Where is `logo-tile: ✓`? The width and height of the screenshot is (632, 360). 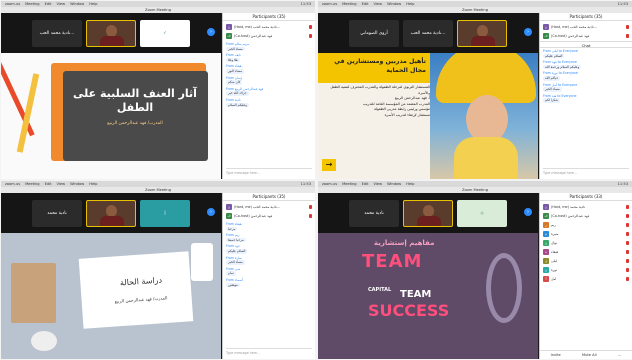
logo-tile: ✓ is located at coordinates (165, 33).